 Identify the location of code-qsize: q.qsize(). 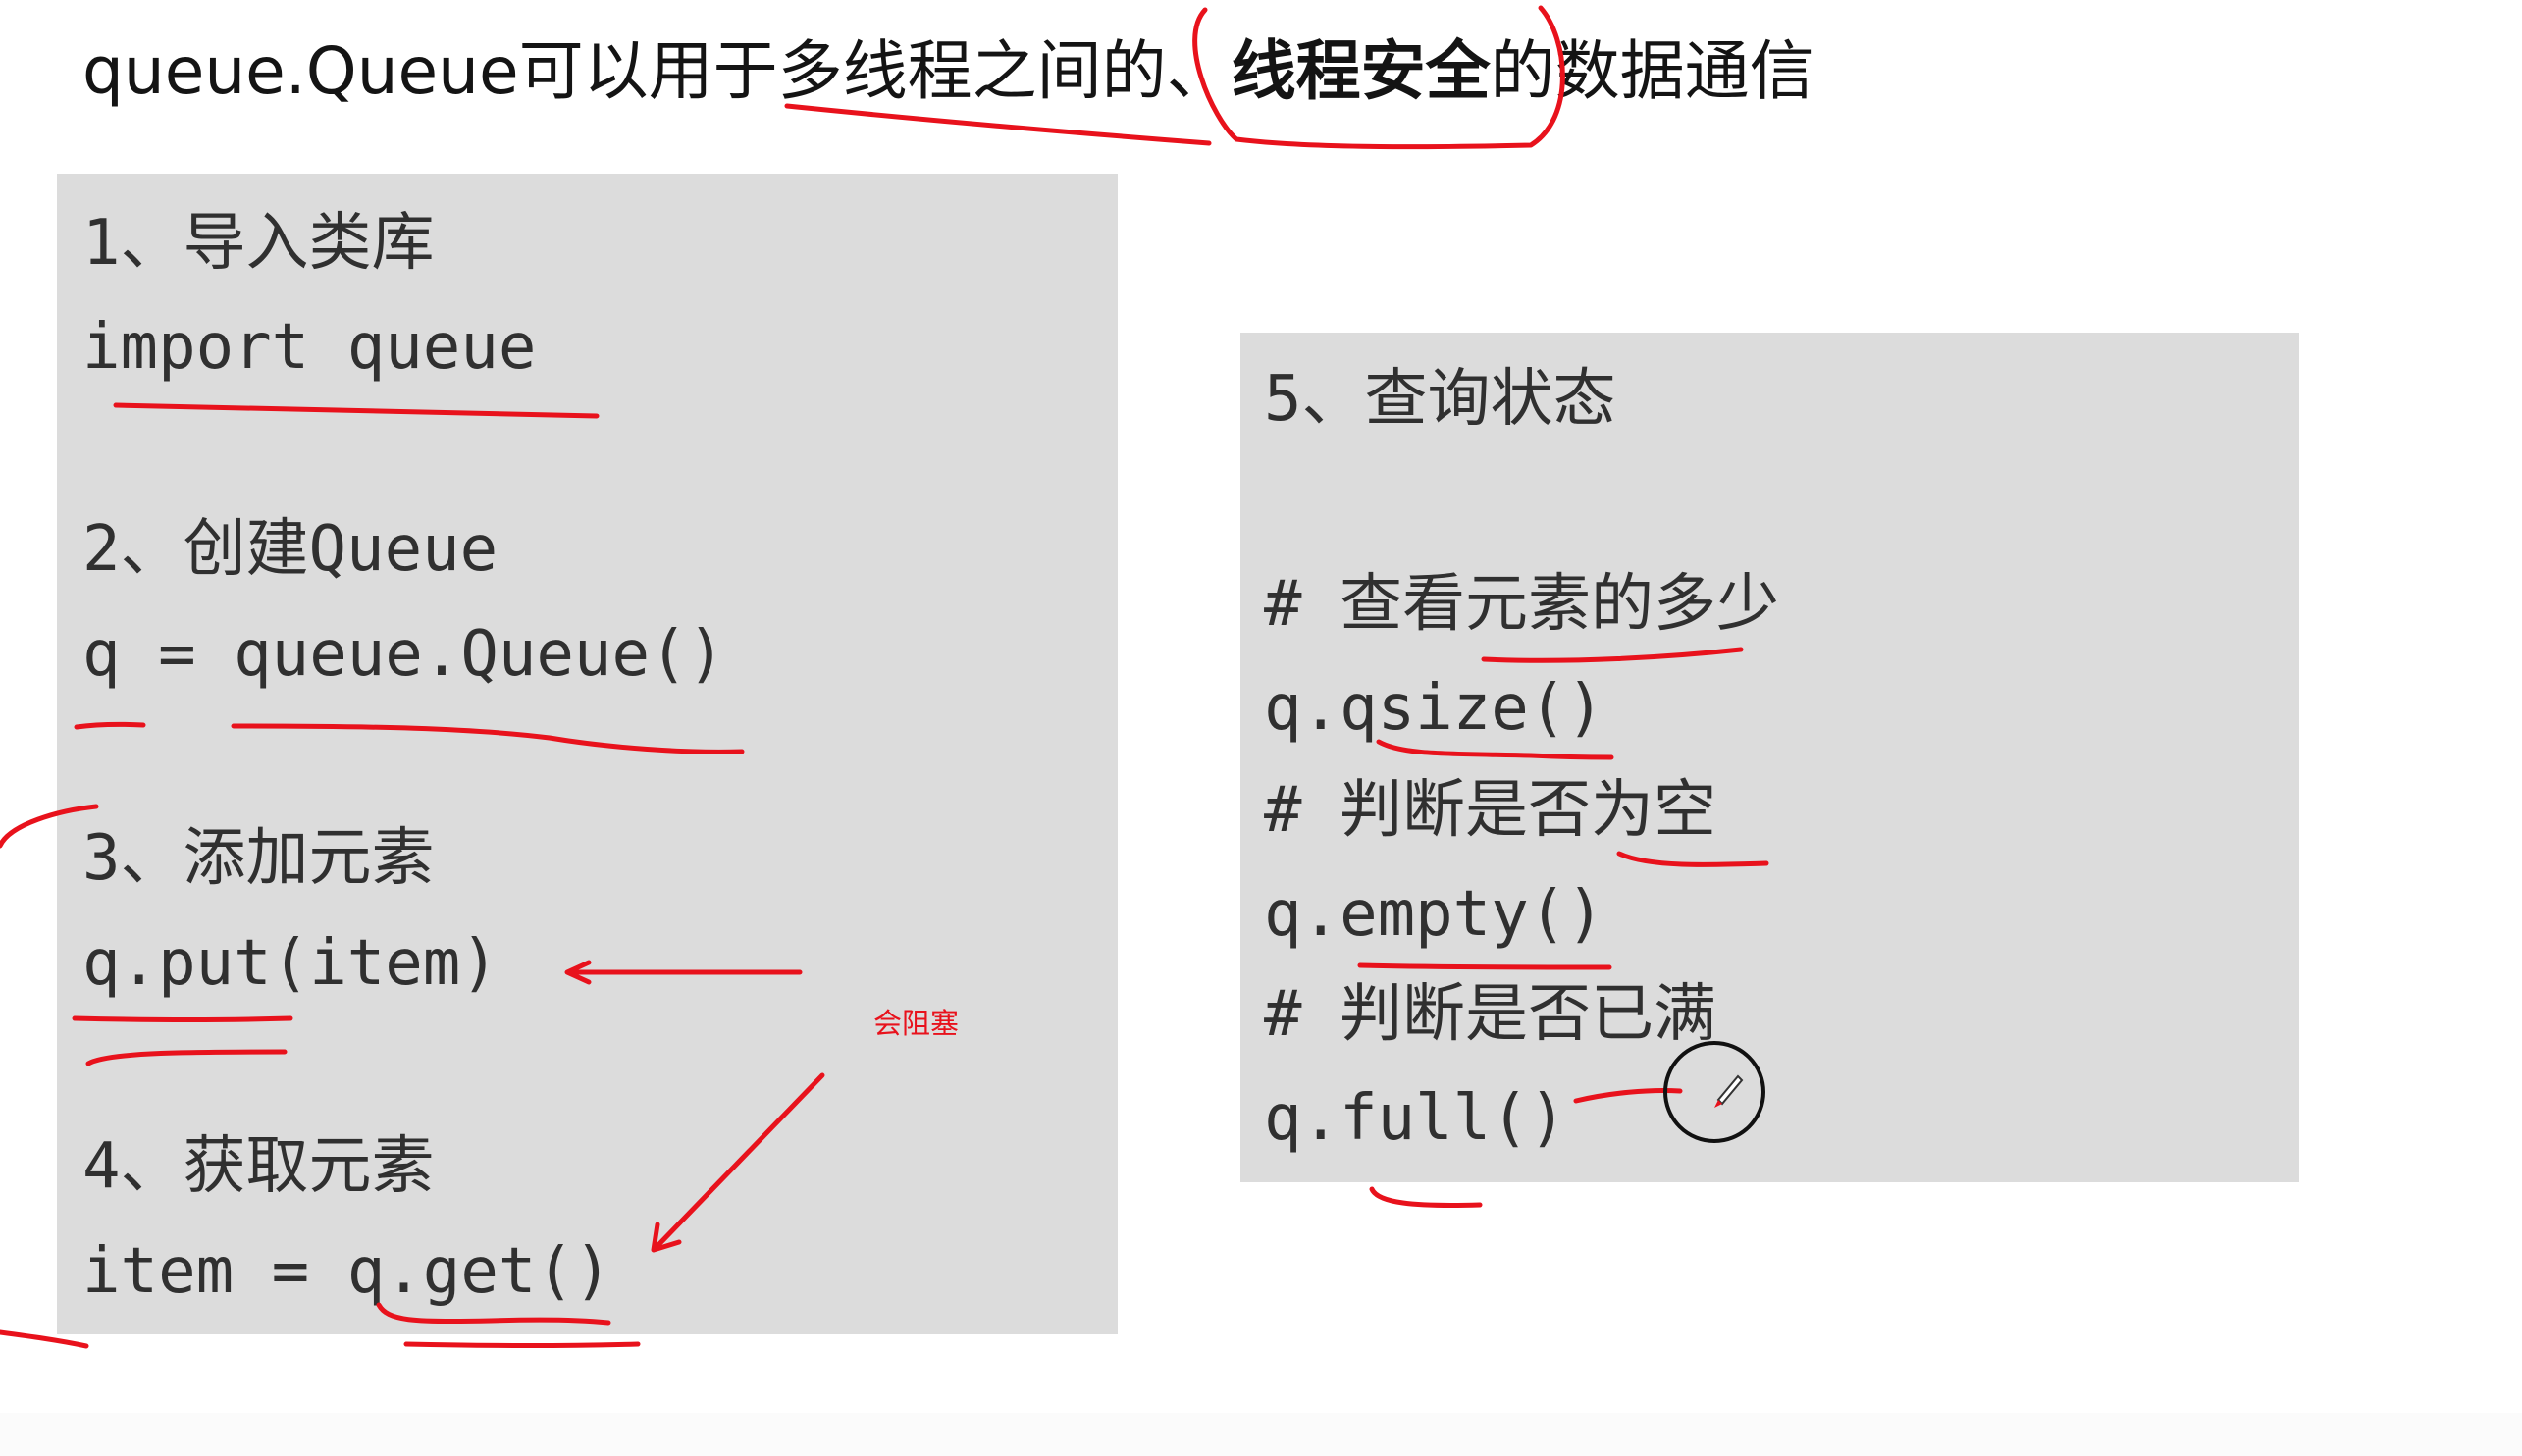
(1434, 708).